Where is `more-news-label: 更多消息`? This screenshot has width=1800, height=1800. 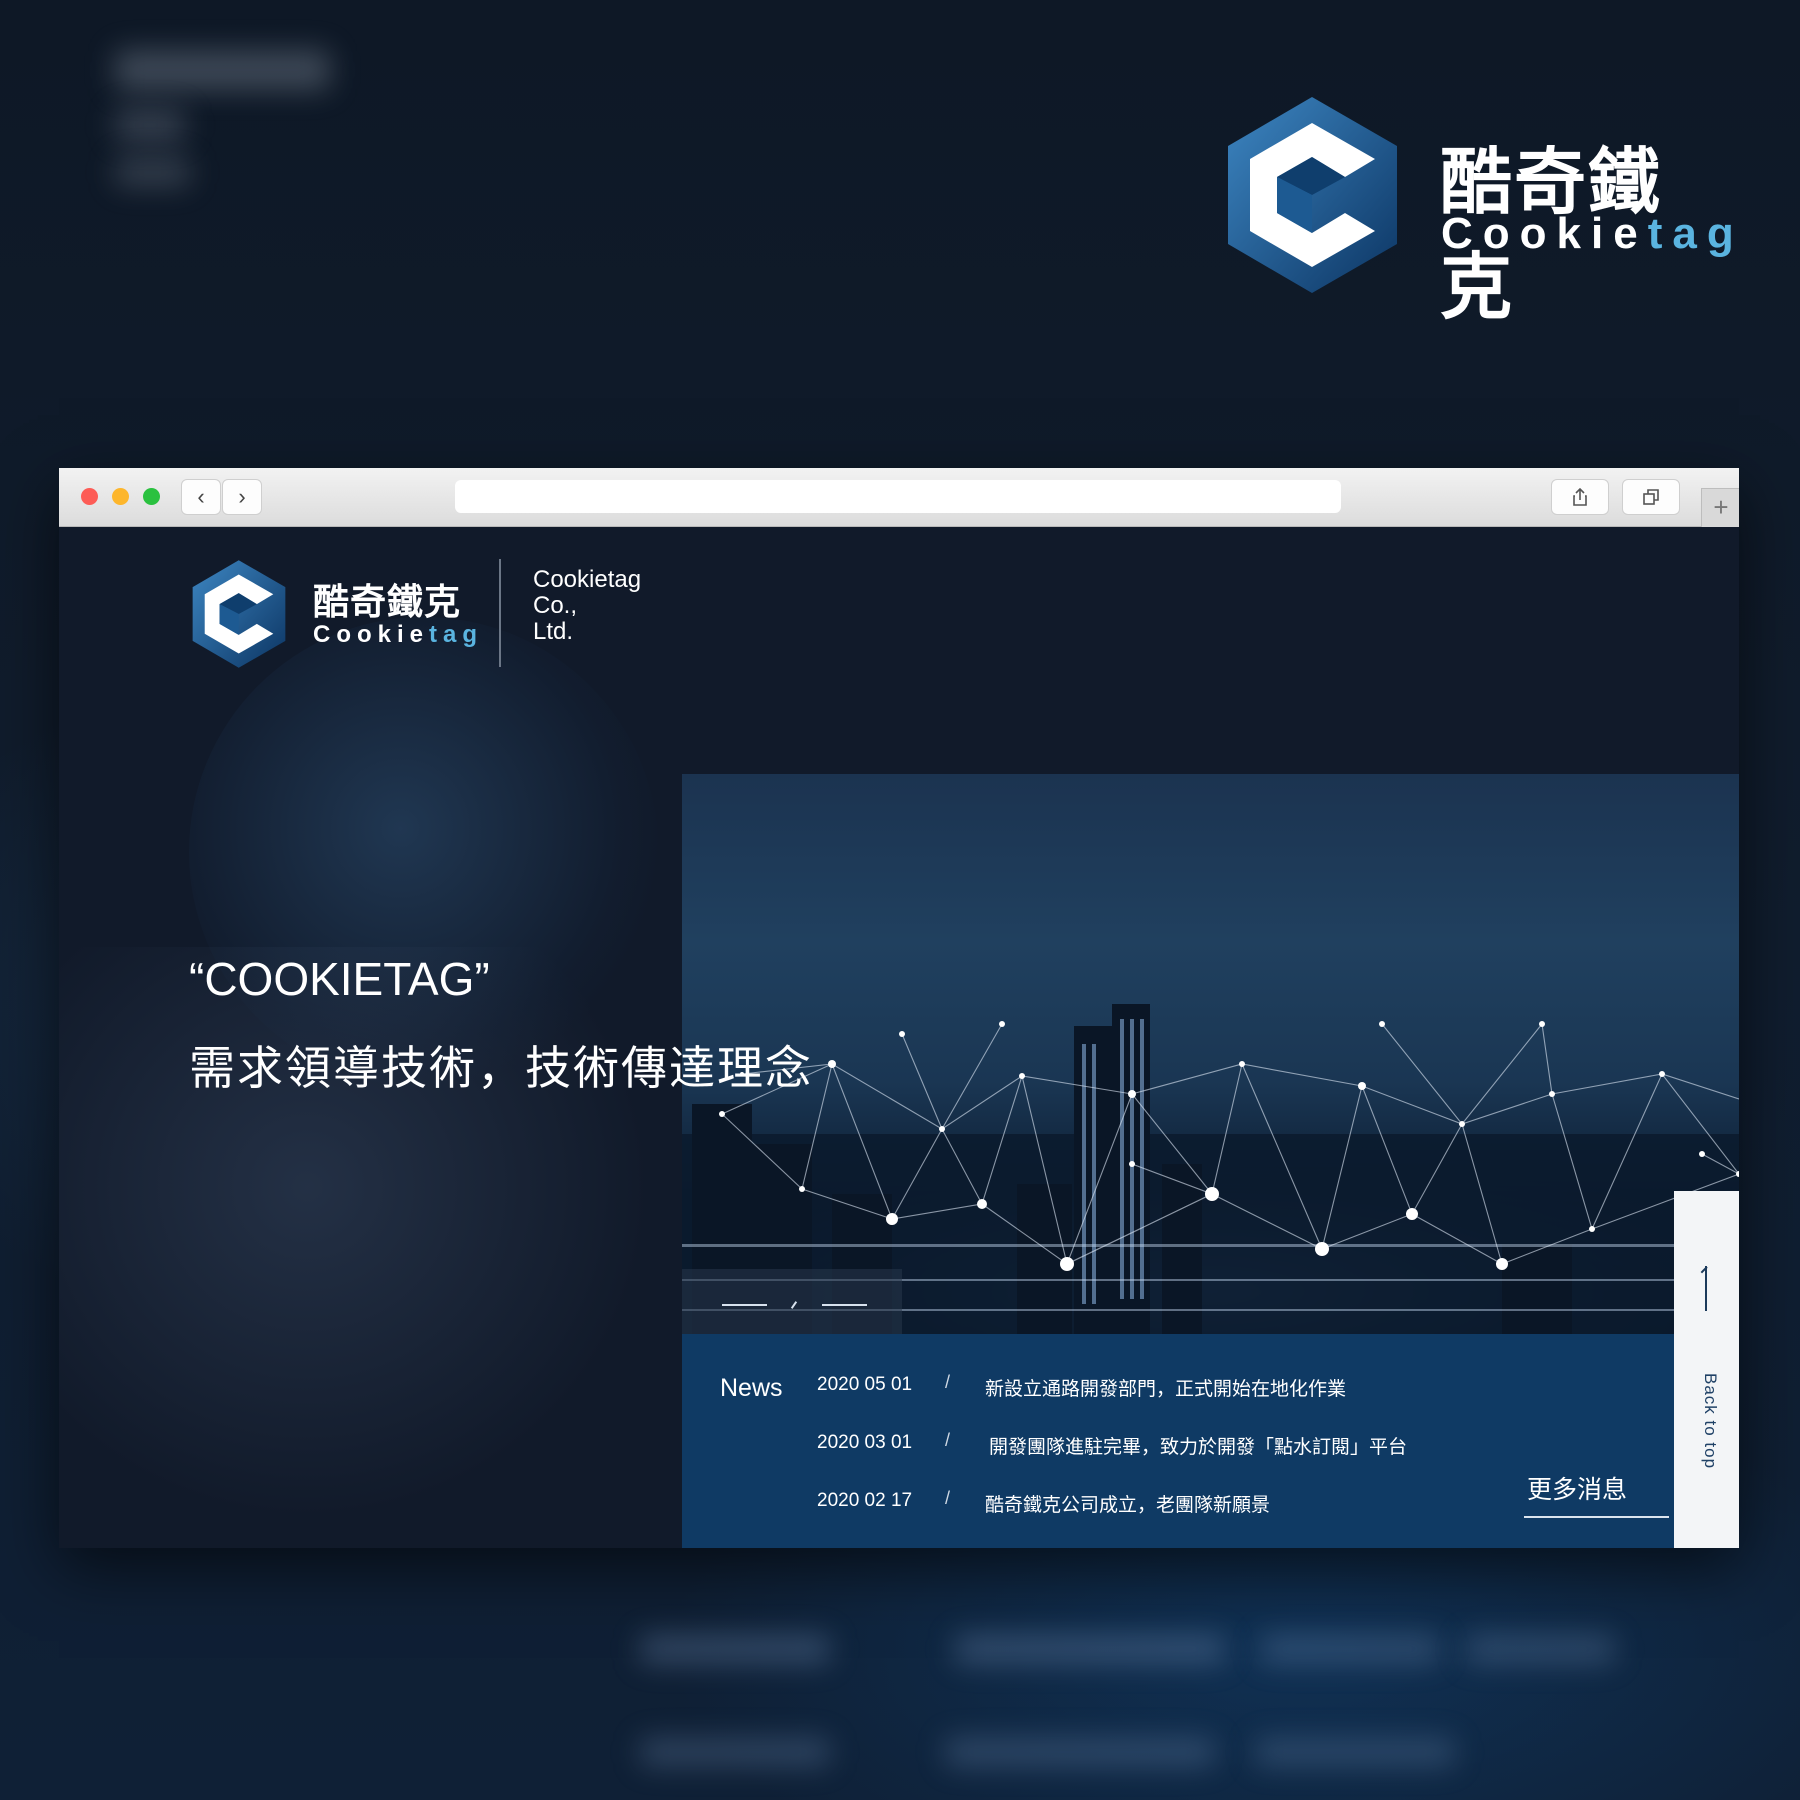
more-news-label: 更多消息 is located at coordinates (1577, 1490).